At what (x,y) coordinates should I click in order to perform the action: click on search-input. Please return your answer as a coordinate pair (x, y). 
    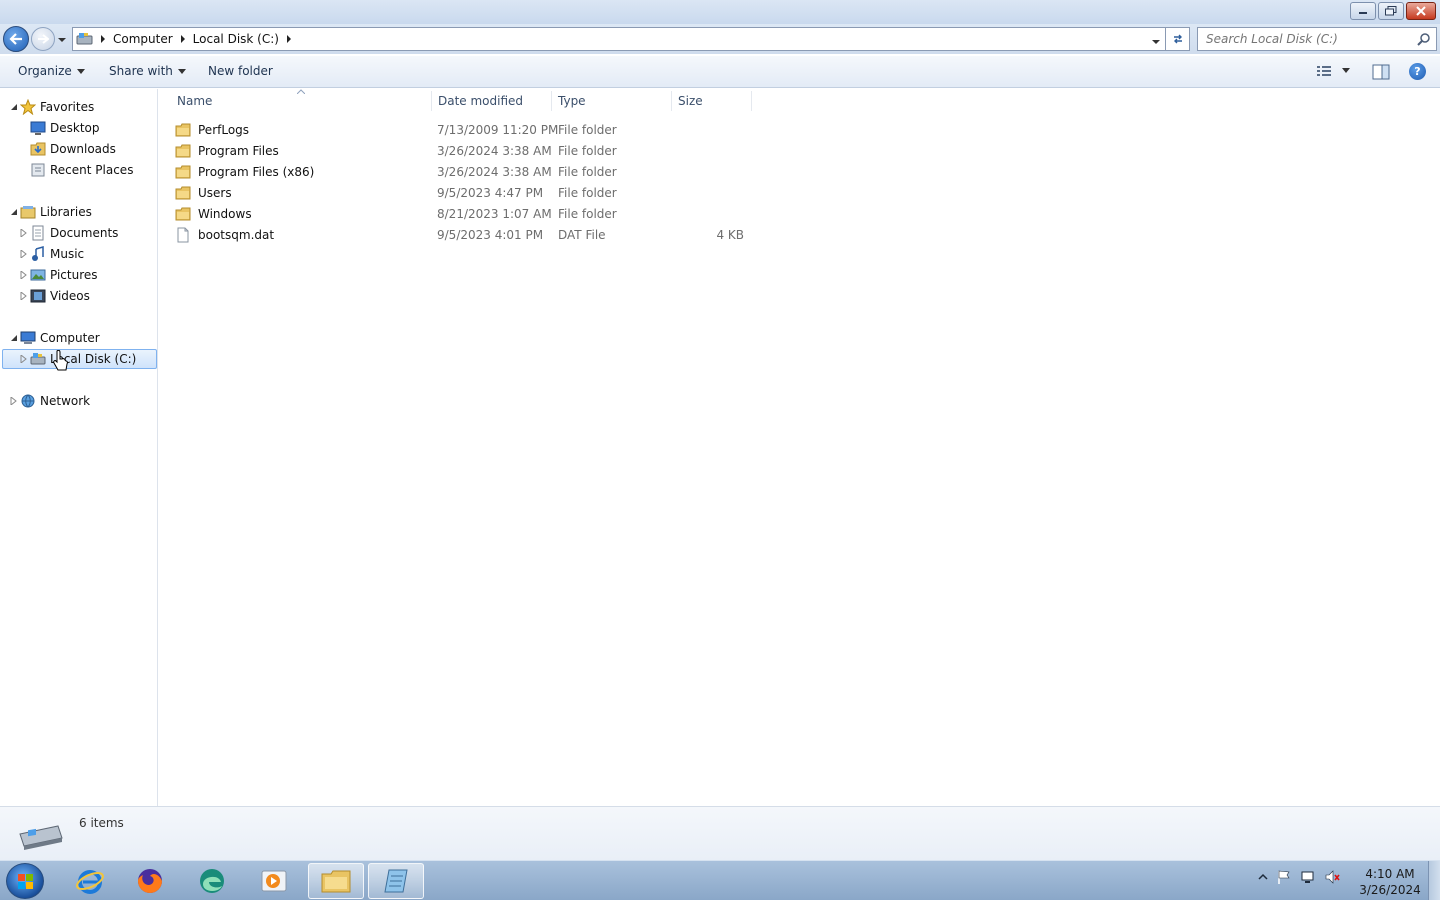
    Looking at the image, I should click on (1303, 39).